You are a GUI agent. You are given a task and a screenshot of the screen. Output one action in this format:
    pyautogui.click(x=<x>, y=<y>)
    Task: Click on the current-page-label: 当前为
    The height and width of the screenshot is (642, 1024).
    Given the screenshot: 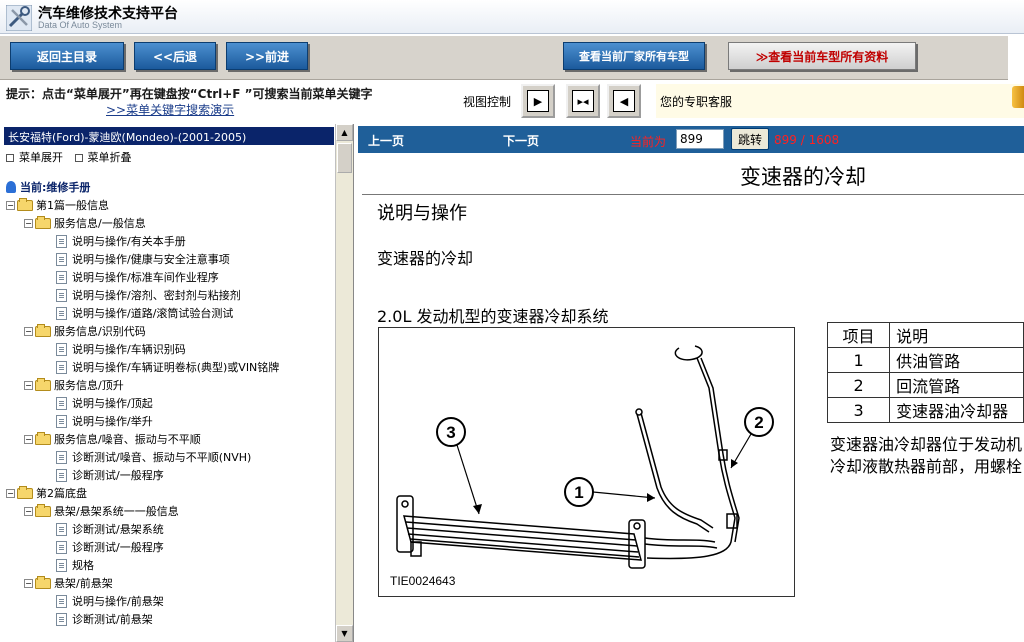 What is the action you would take?
    pyautogui.click(x=648, y=142)
    